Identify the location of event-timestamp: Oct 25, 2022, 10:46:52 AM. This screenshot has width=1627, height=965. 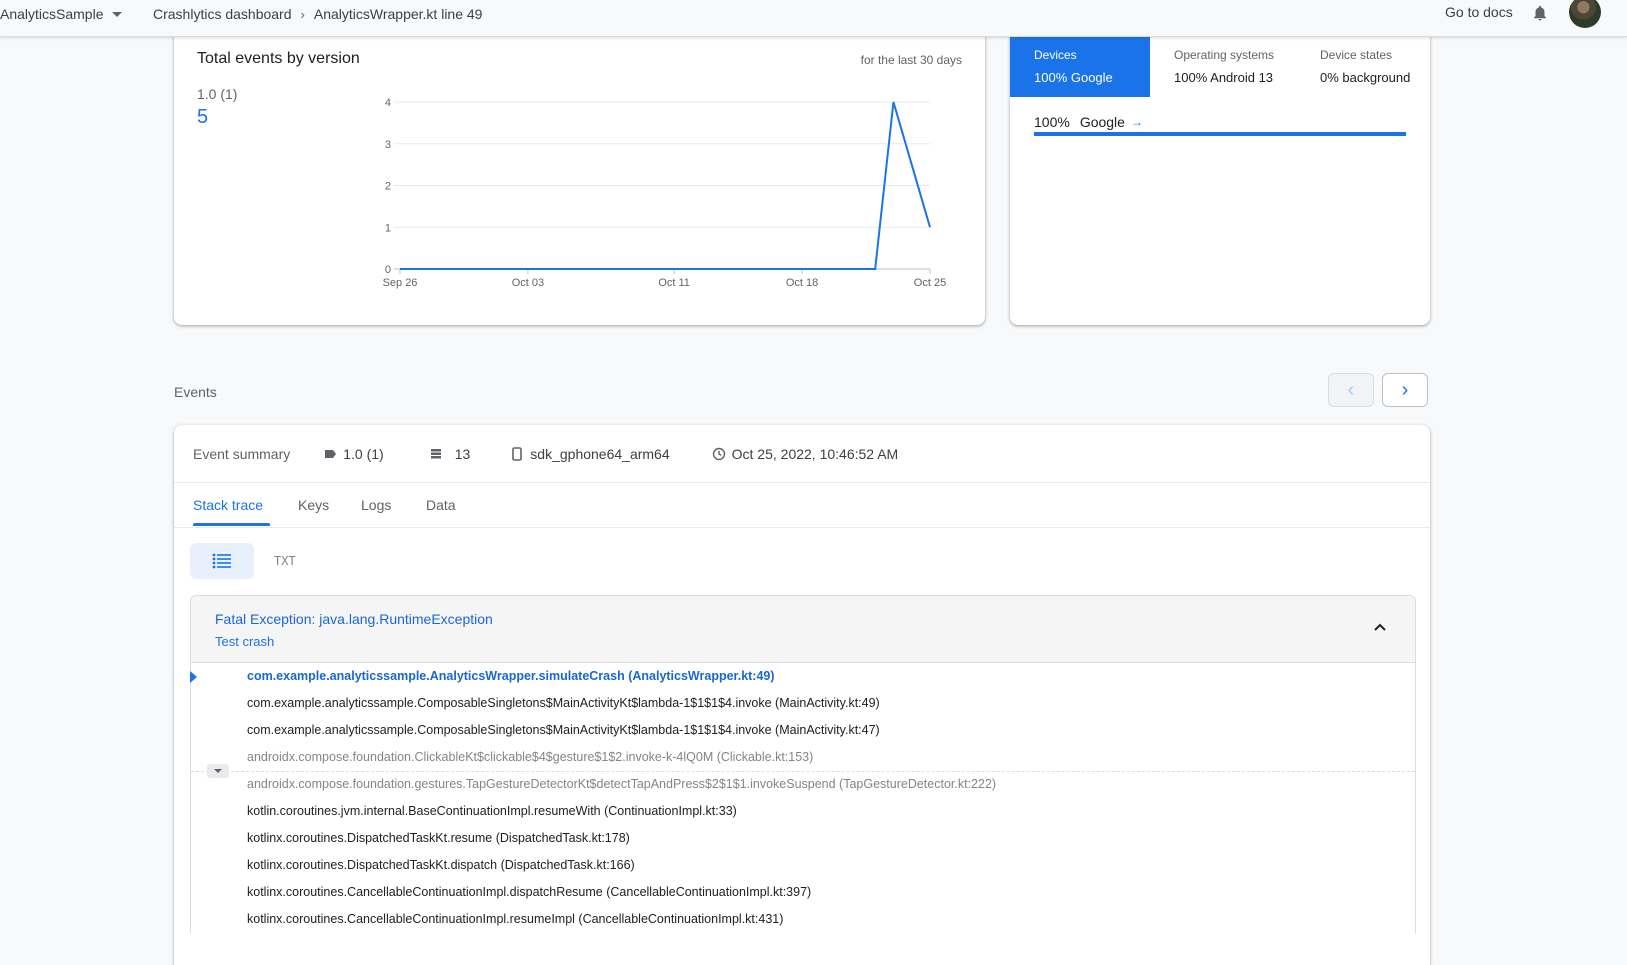
(805, 453).